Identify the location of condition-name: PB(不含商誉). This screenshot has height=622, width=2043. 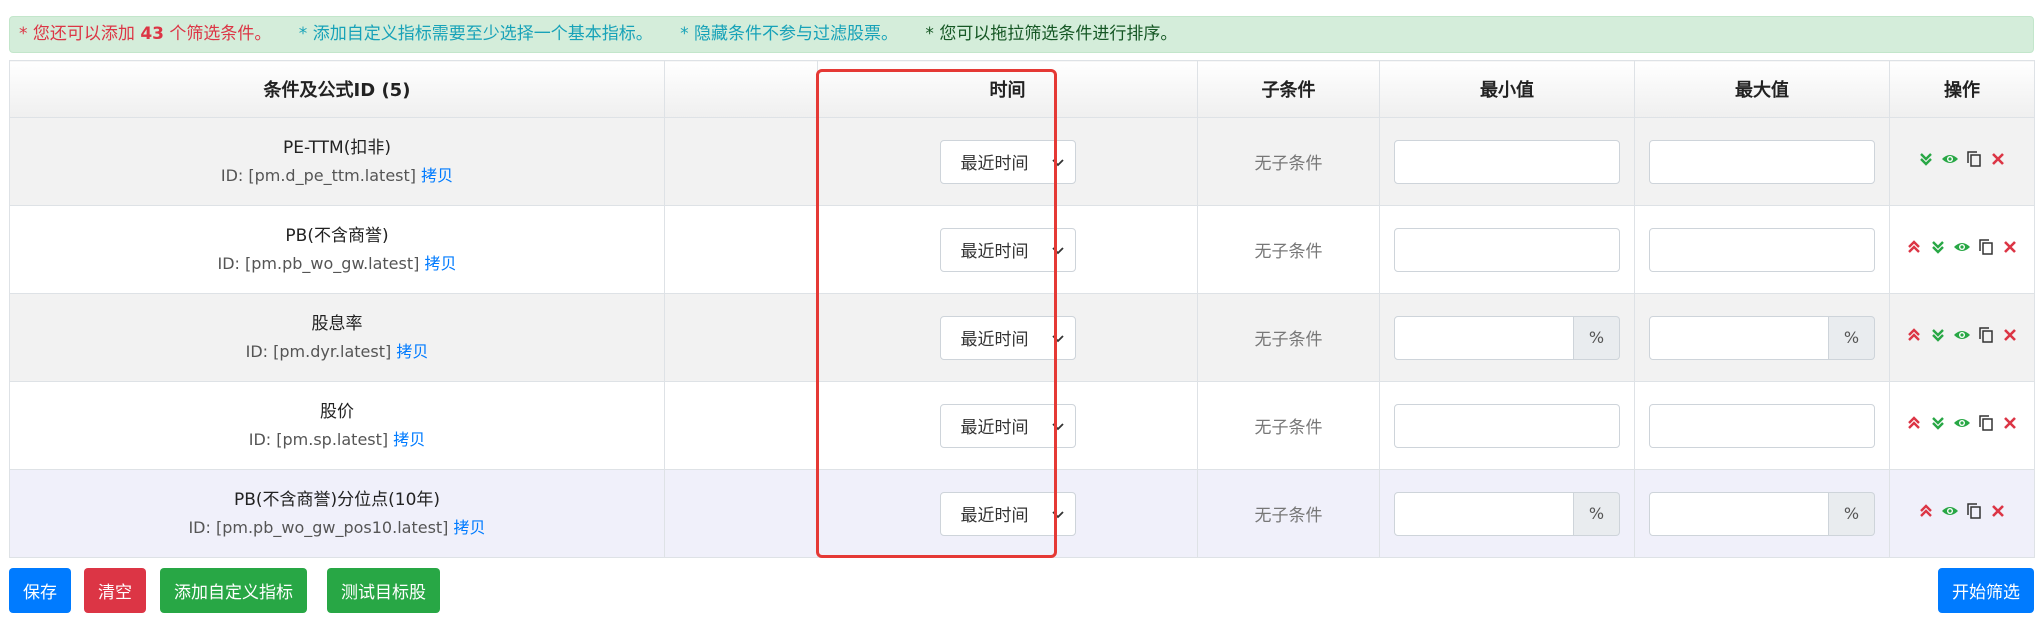
(337, 235).